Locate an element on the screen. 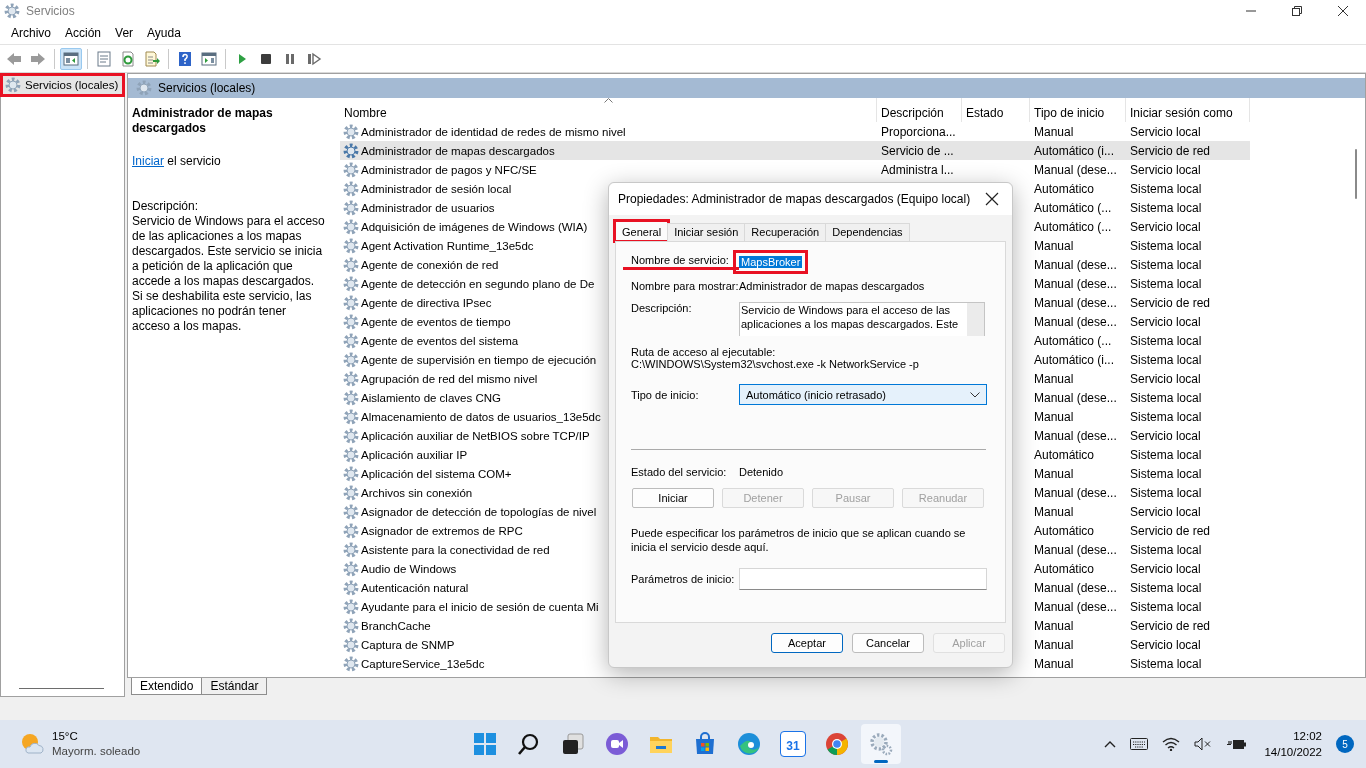  document-icon is located at coordinates (104, 58).